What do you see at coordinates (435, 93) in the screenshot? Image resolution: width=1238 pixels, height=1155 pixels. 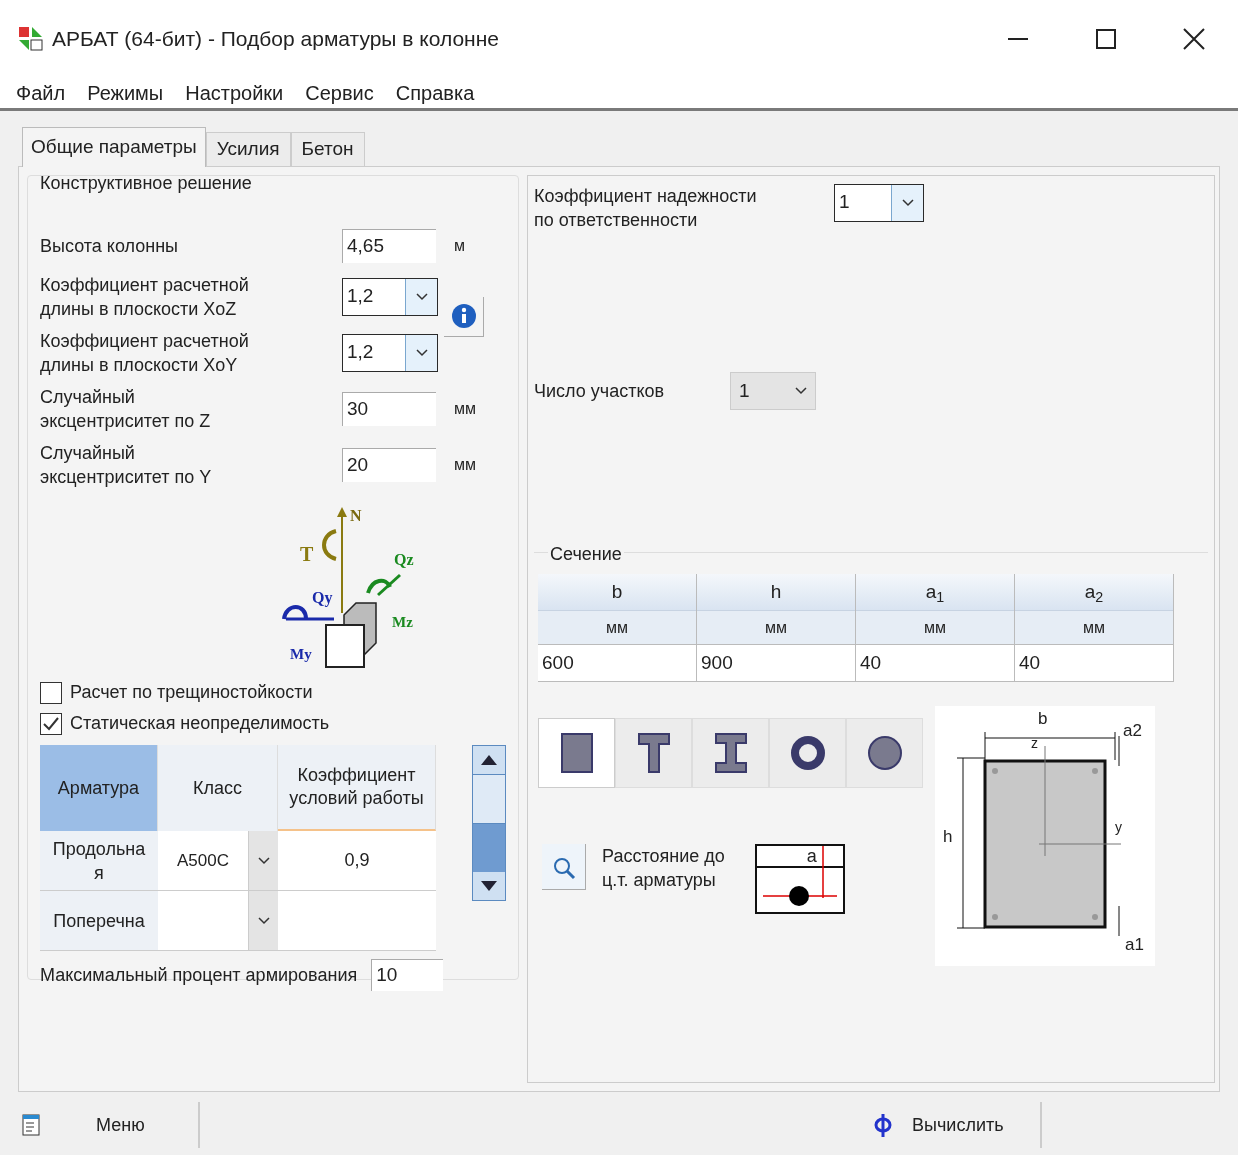 I see `menu-item: Справка` at bounding box center [435, 93].